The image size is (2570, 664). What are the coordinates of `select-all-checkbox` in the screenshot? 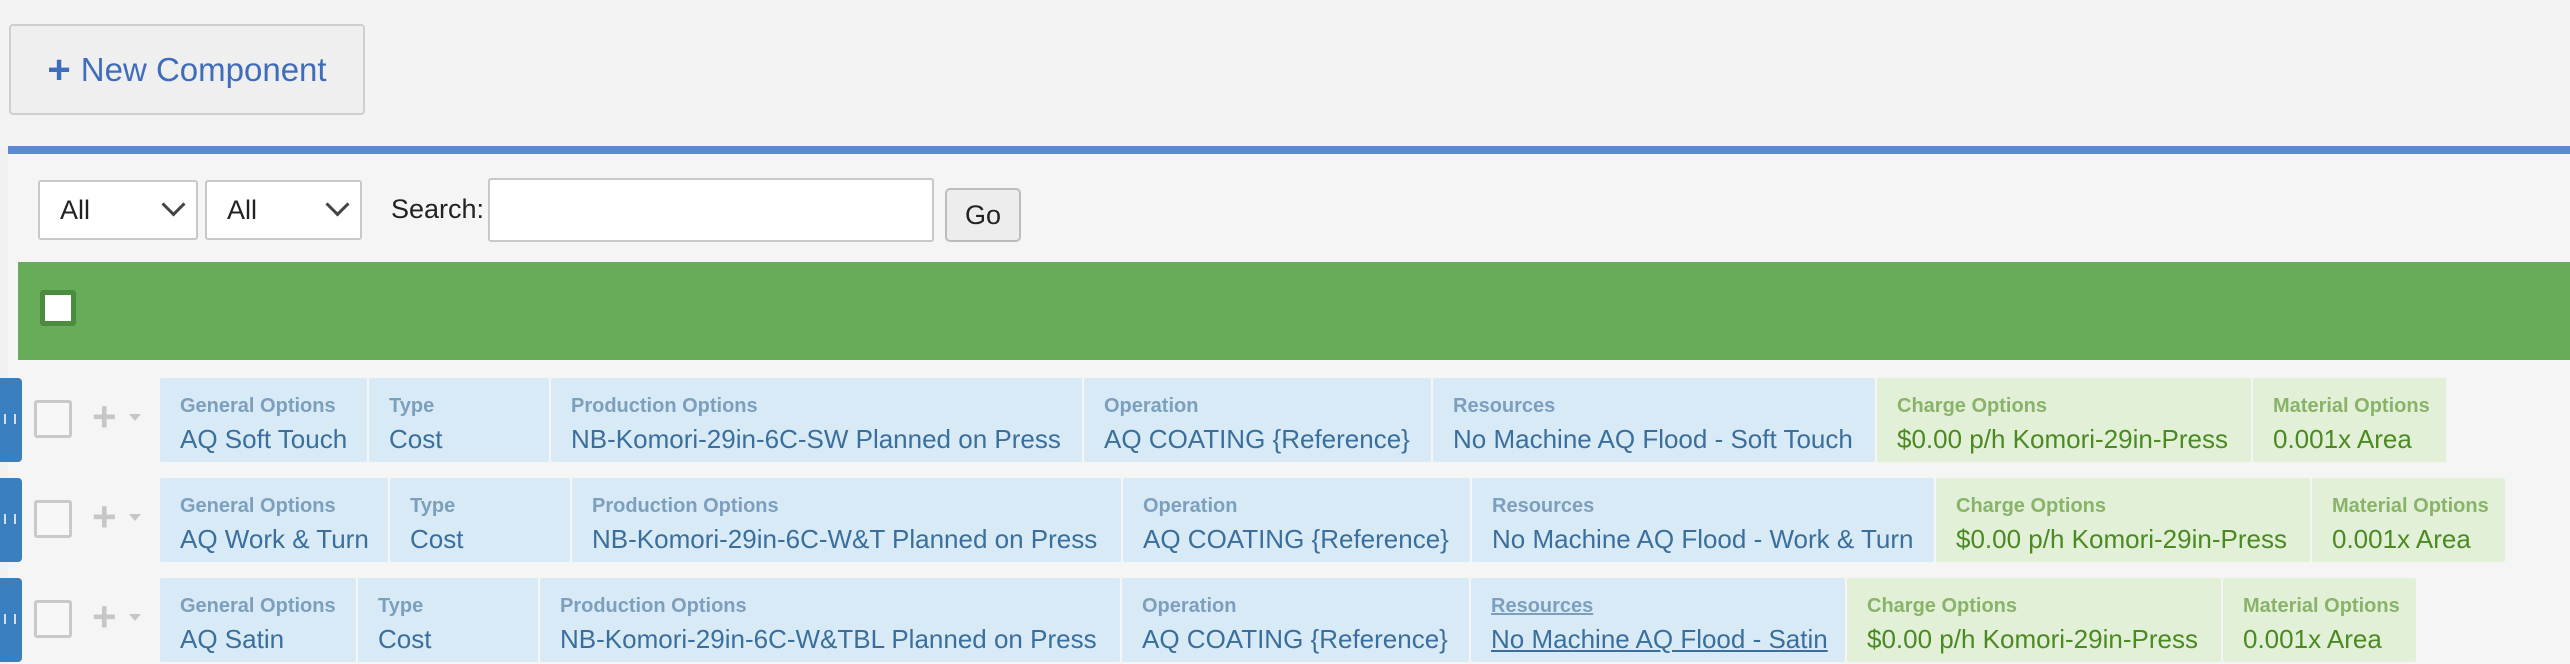 It's located at (58, 308).